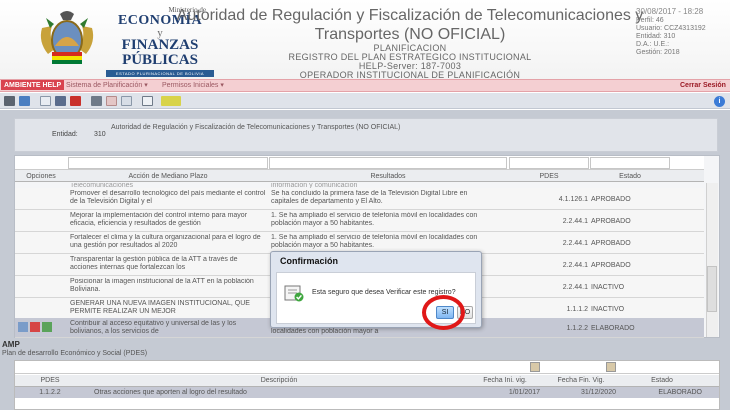 This screenshot has height=410, width=730. I want to click on col-resultados: Resultados, so click(388, 176).